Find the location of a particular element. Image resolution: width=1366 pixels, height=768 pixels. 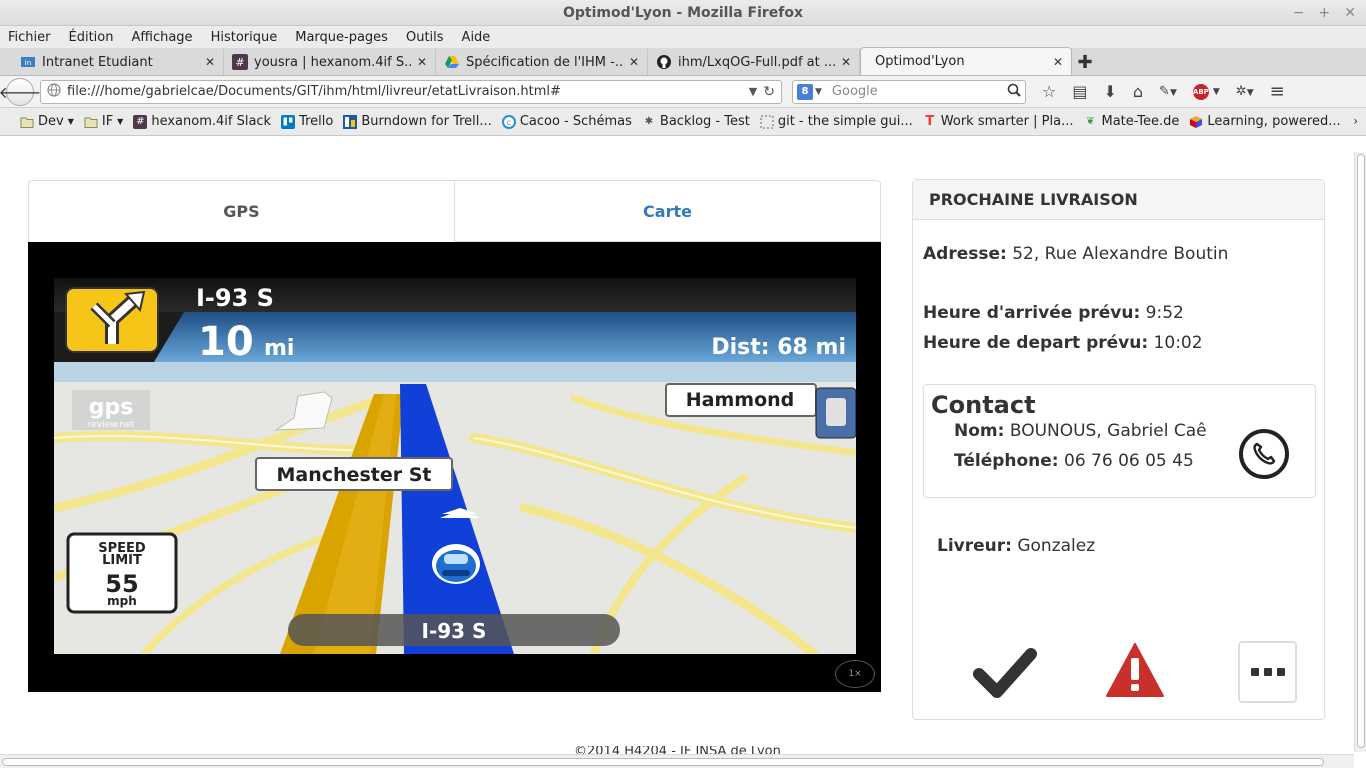

checkmark-icon is located at coordinates (1005, 673).